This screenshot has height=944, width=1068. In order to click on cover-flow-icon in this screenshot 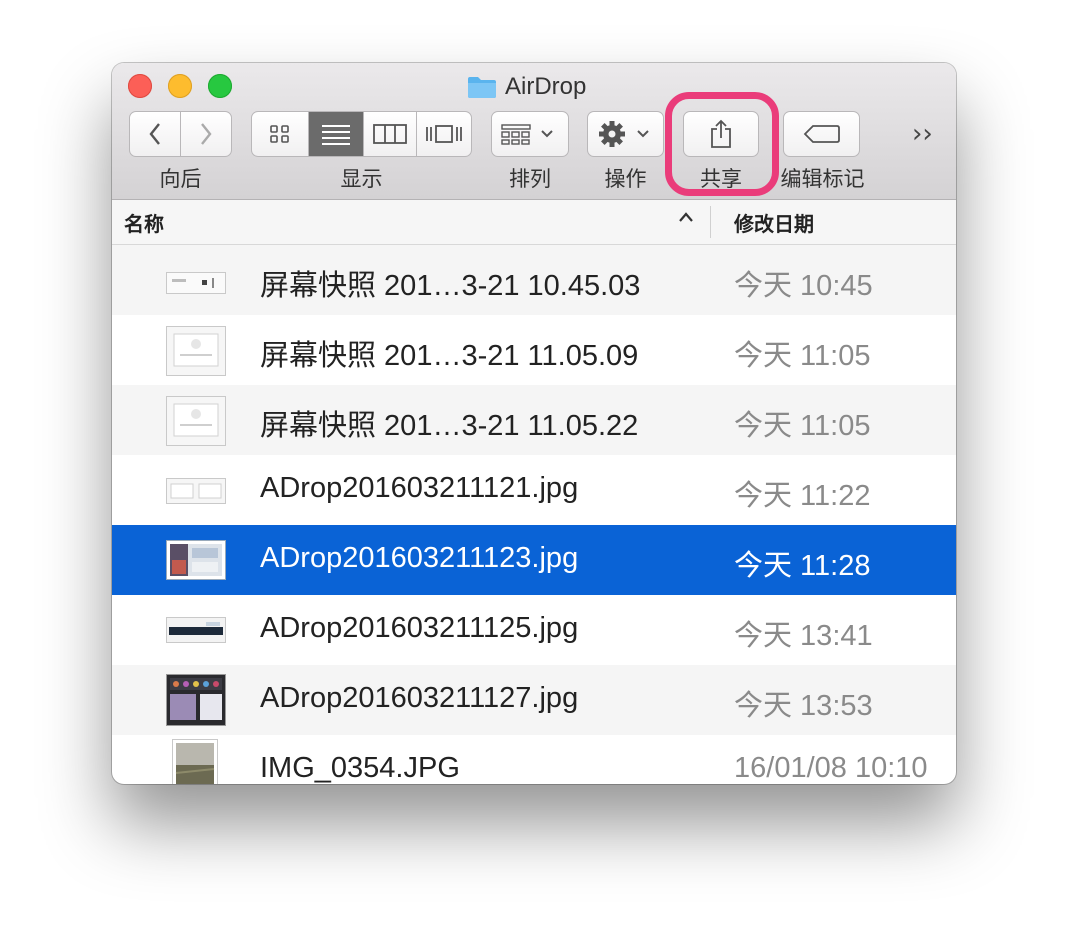, I will do `click(444, 134)`.